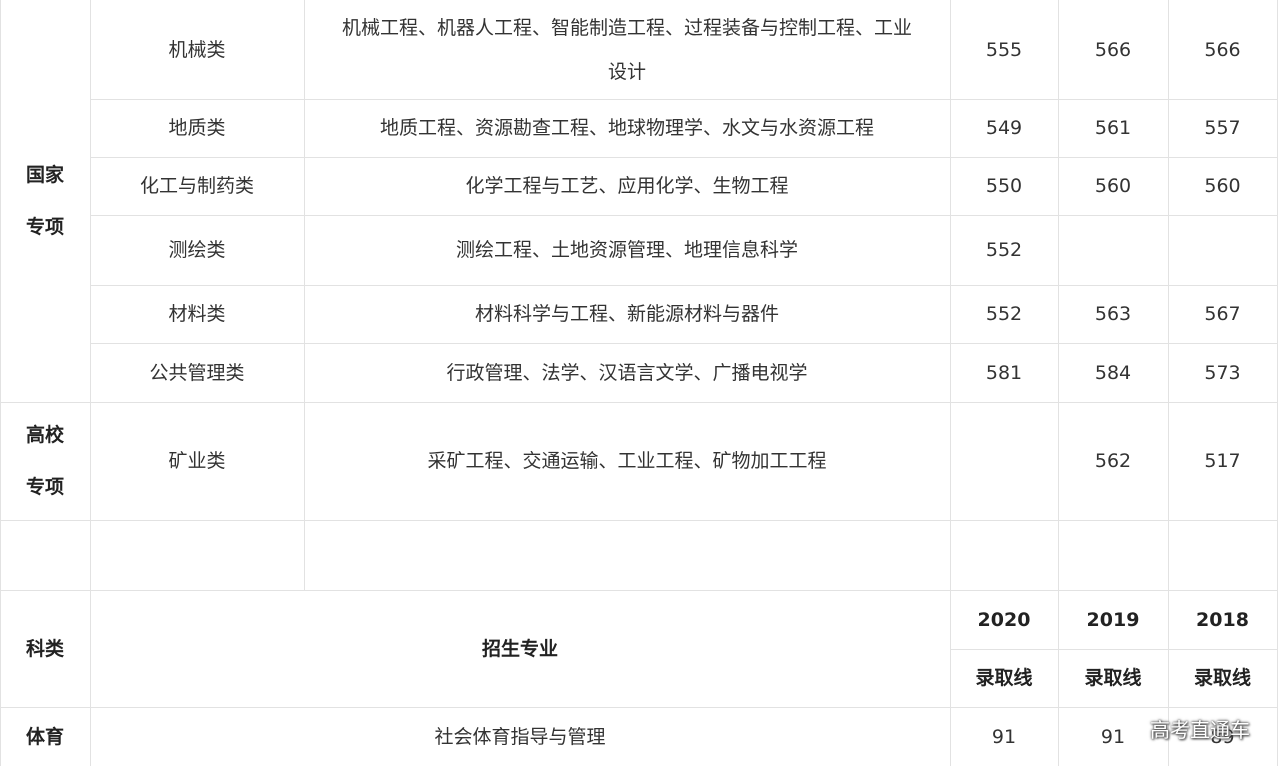  What do you see at coordinates (1222, 372) in the screenshot?
I see `score-2018: 573` at bounding box center [1222, 372].